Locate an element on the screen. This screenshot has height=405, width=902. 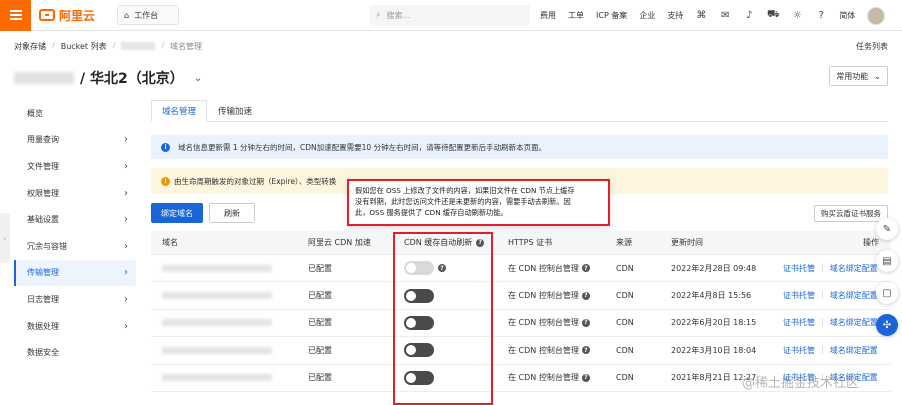
sidebar-item-data-processing: 数据处理 › is located at coordinates (75, 326).